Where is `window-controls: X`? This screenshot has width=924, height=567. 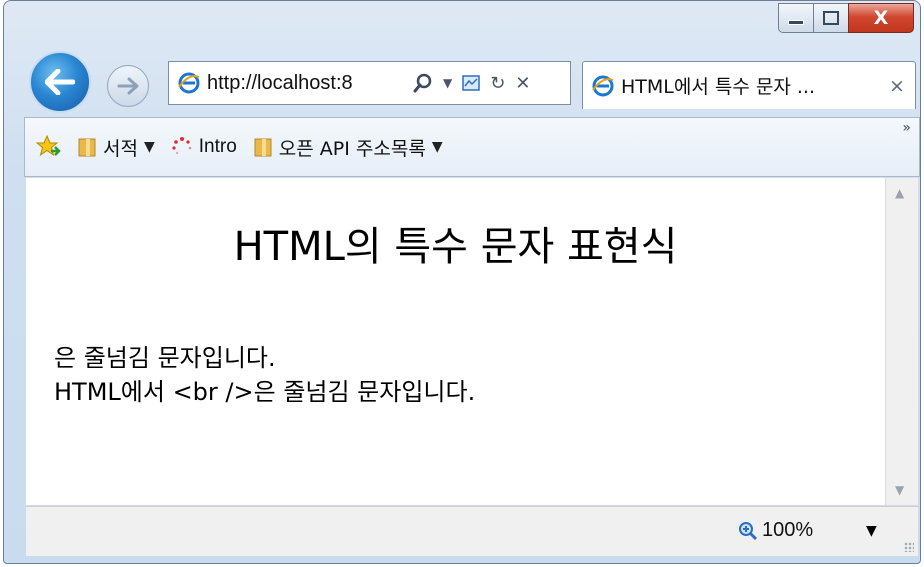
window-controls: X is located at coordinates (846, 18).